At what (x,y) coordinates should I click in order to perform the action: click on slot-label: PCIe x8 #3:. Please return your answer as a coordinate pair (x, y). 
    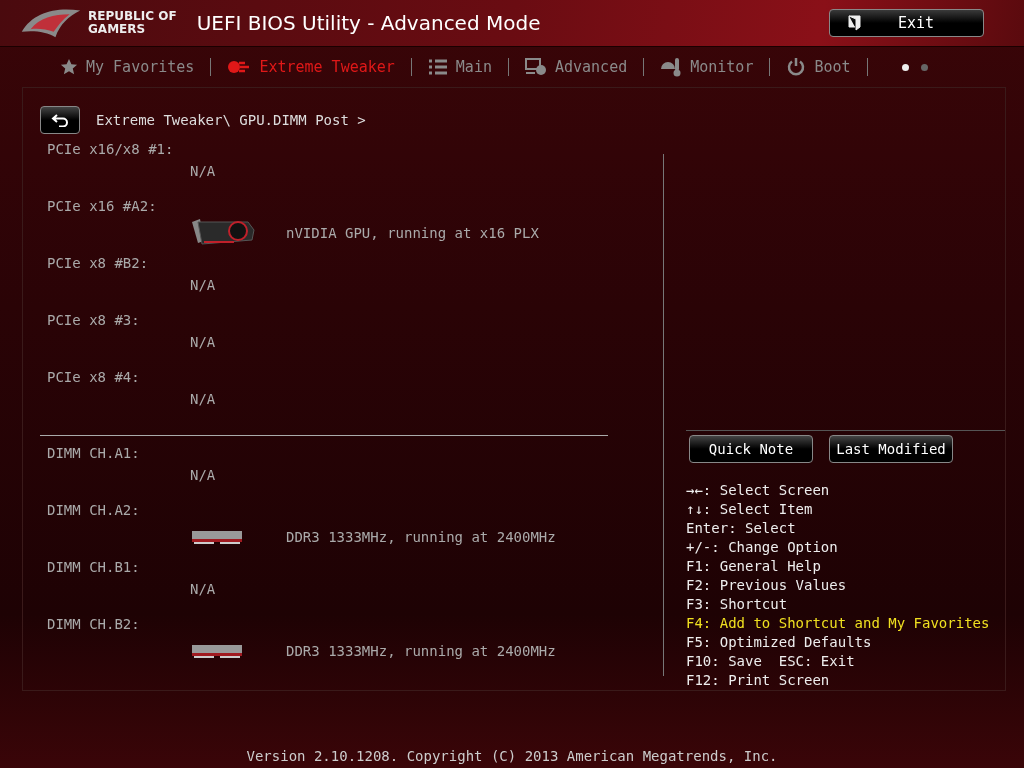
    Looking at the image, I should click on (94, 320).